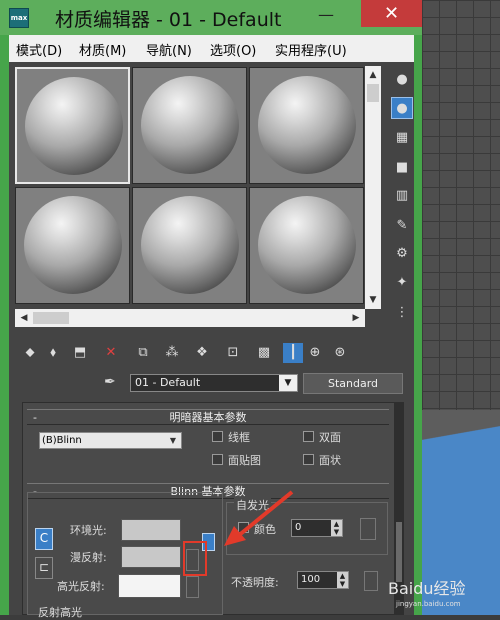 The height and width of the screenshot is (620, 500). What do you see at coordinates (311, 579) in the screenshot?
I see `opacity-value: 100` at bounding box center [311, 579].